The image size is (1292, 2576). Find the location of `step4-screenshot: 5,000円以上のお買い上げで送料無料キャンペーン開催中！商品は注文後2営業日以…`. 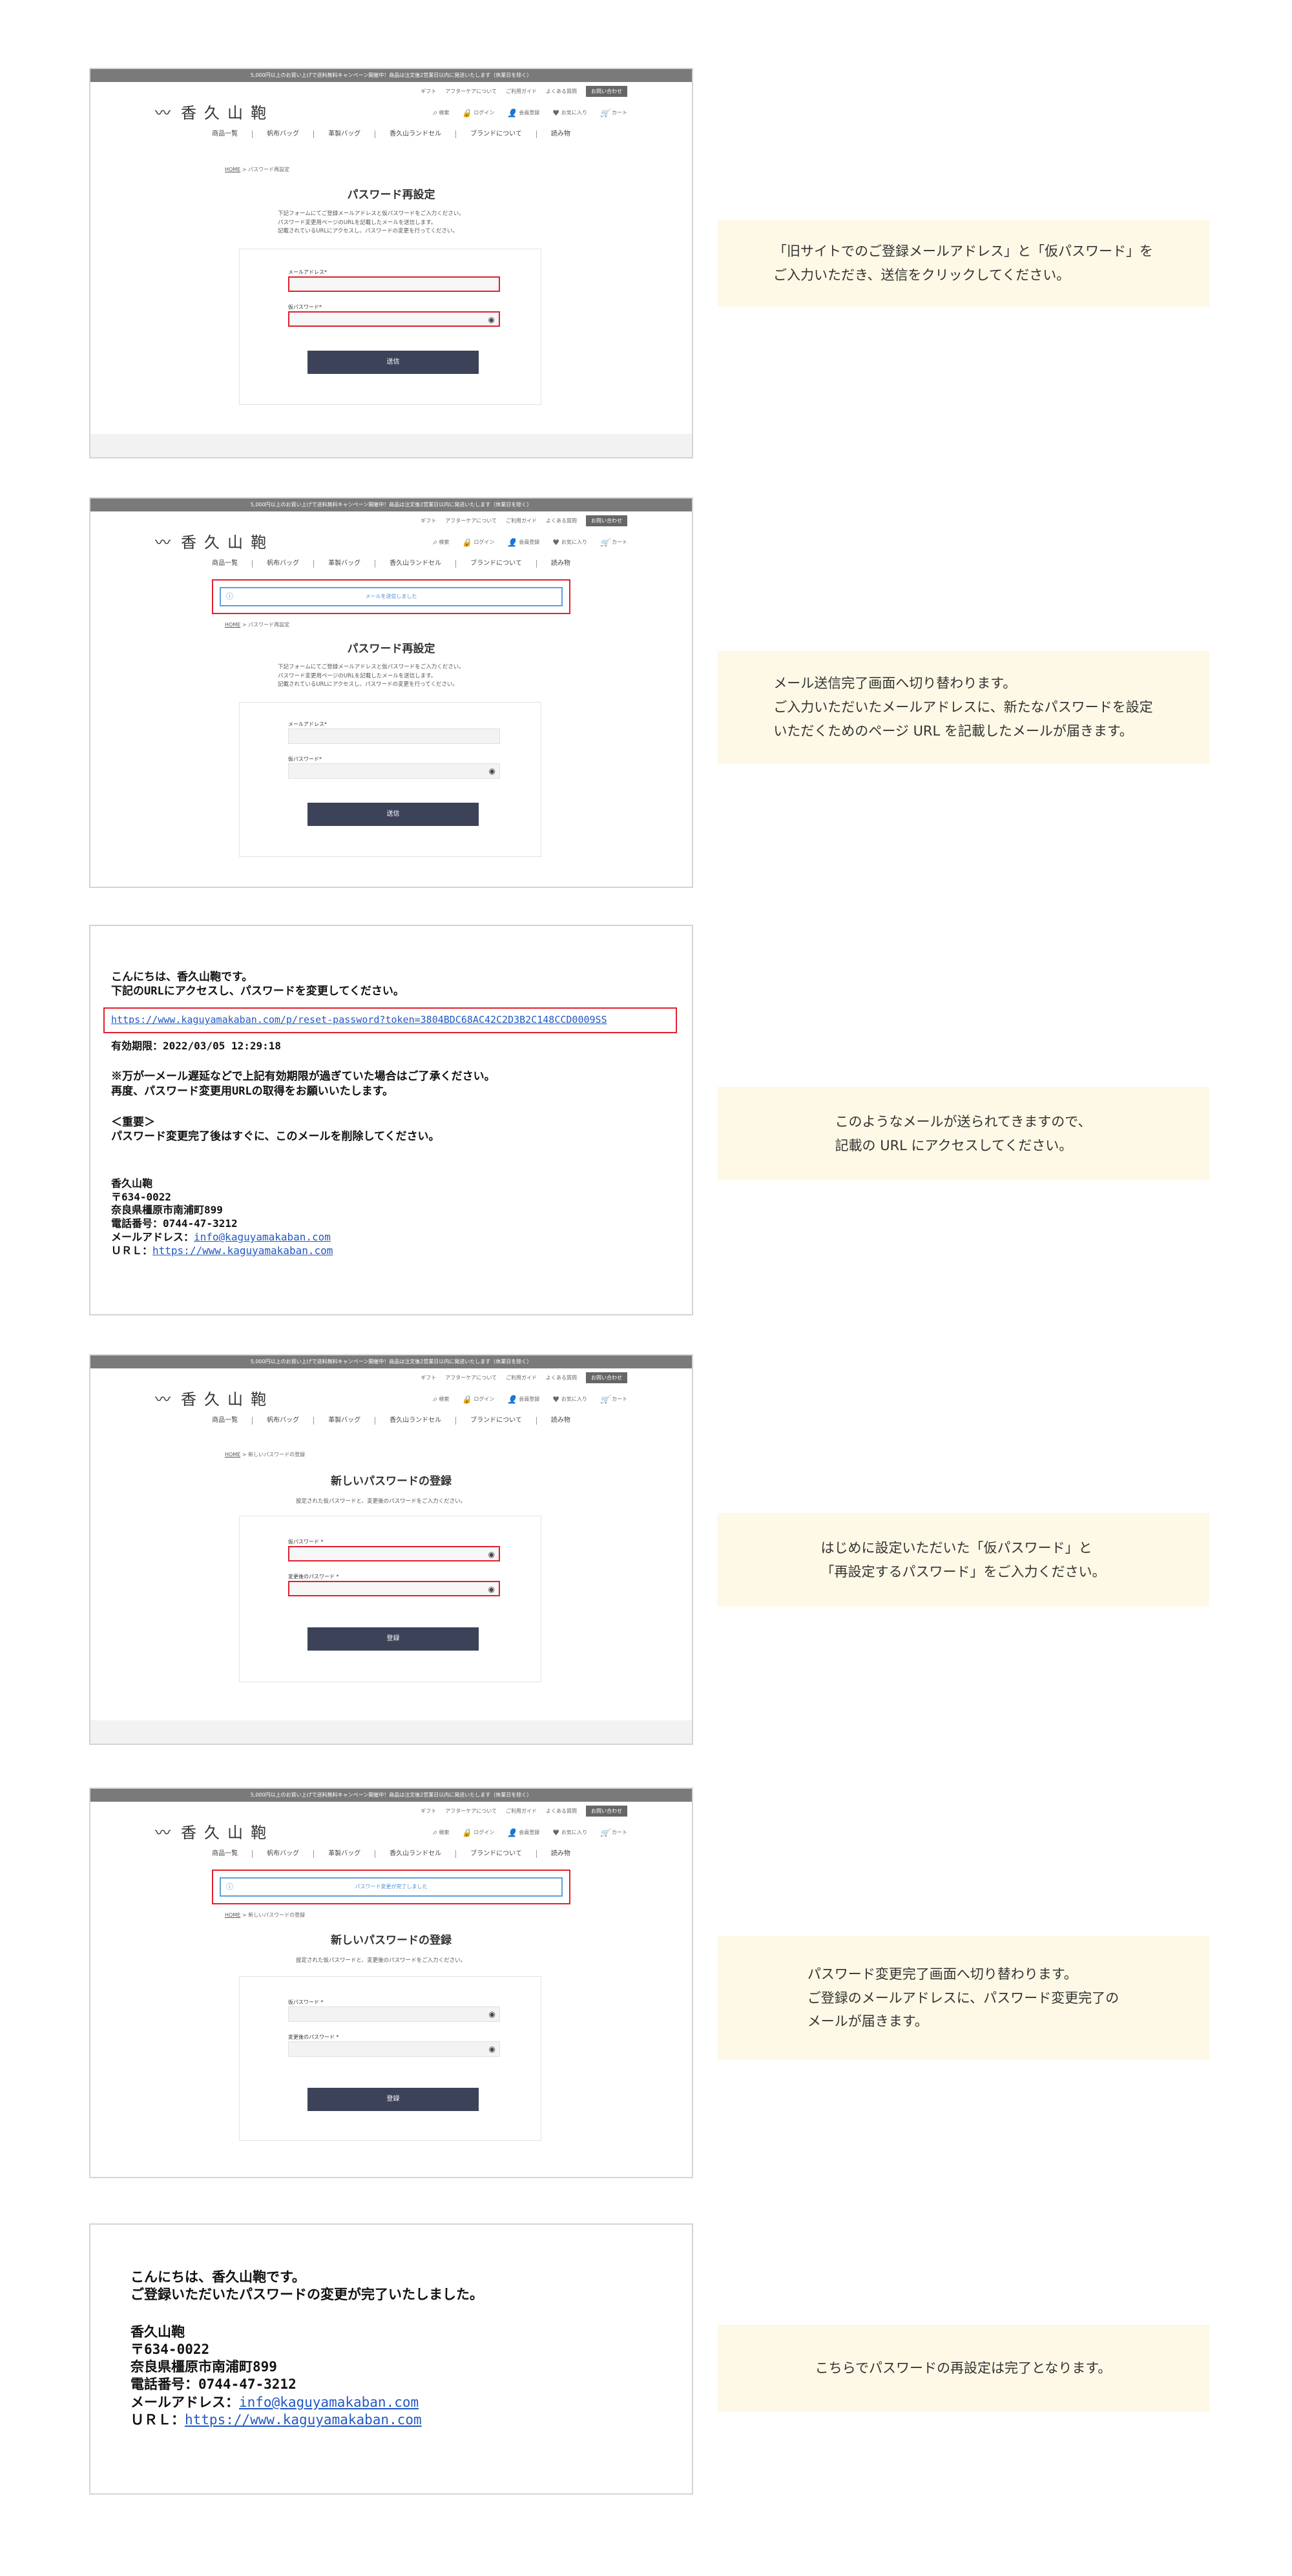

step4-screenshot: 5,000円以上のお買い上げで送料無料キャンペーン開催中！商品は注文後2営業日以… is located at coordinates (391, 1983).